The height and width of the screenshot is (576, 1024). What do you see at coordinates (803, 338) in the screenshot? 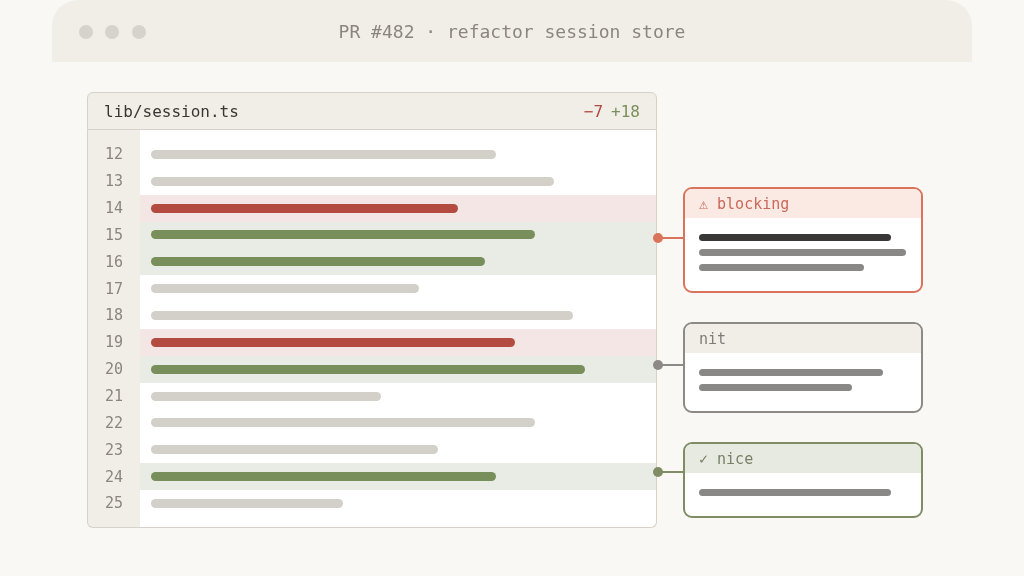
I see `comment-label: nit` at bounding box center [803, 338].